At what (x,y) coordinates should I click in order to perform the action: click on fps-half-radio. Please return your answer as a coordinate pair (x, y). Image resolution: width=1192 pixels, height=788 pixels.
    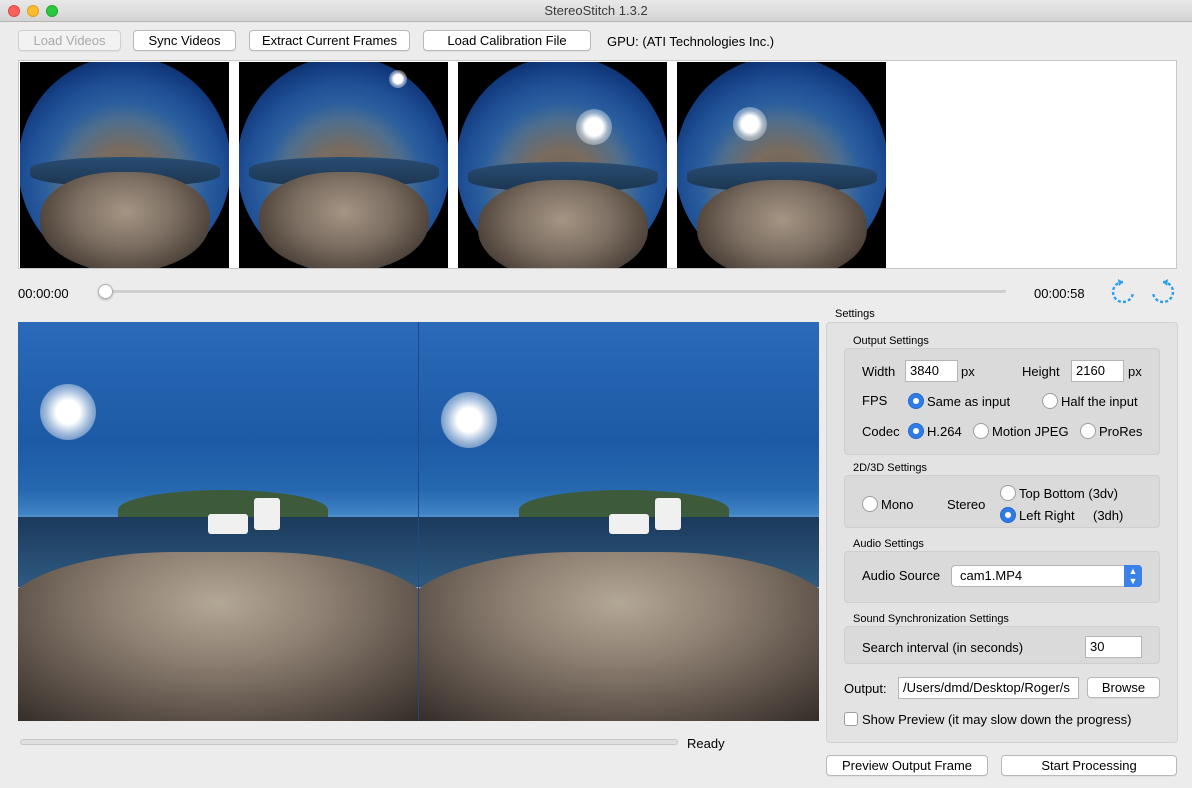
    Looking at the image, I should click on (1050, 401).